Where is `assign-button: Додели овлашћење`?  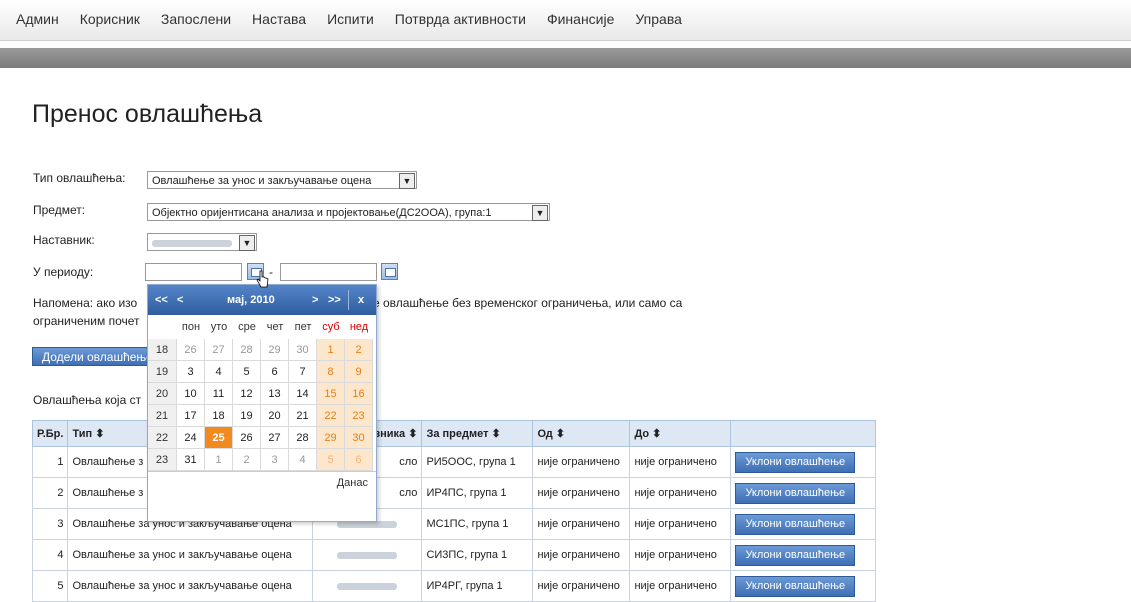
assign-button: Додели овлашћење is located at coordinates (97, 356).